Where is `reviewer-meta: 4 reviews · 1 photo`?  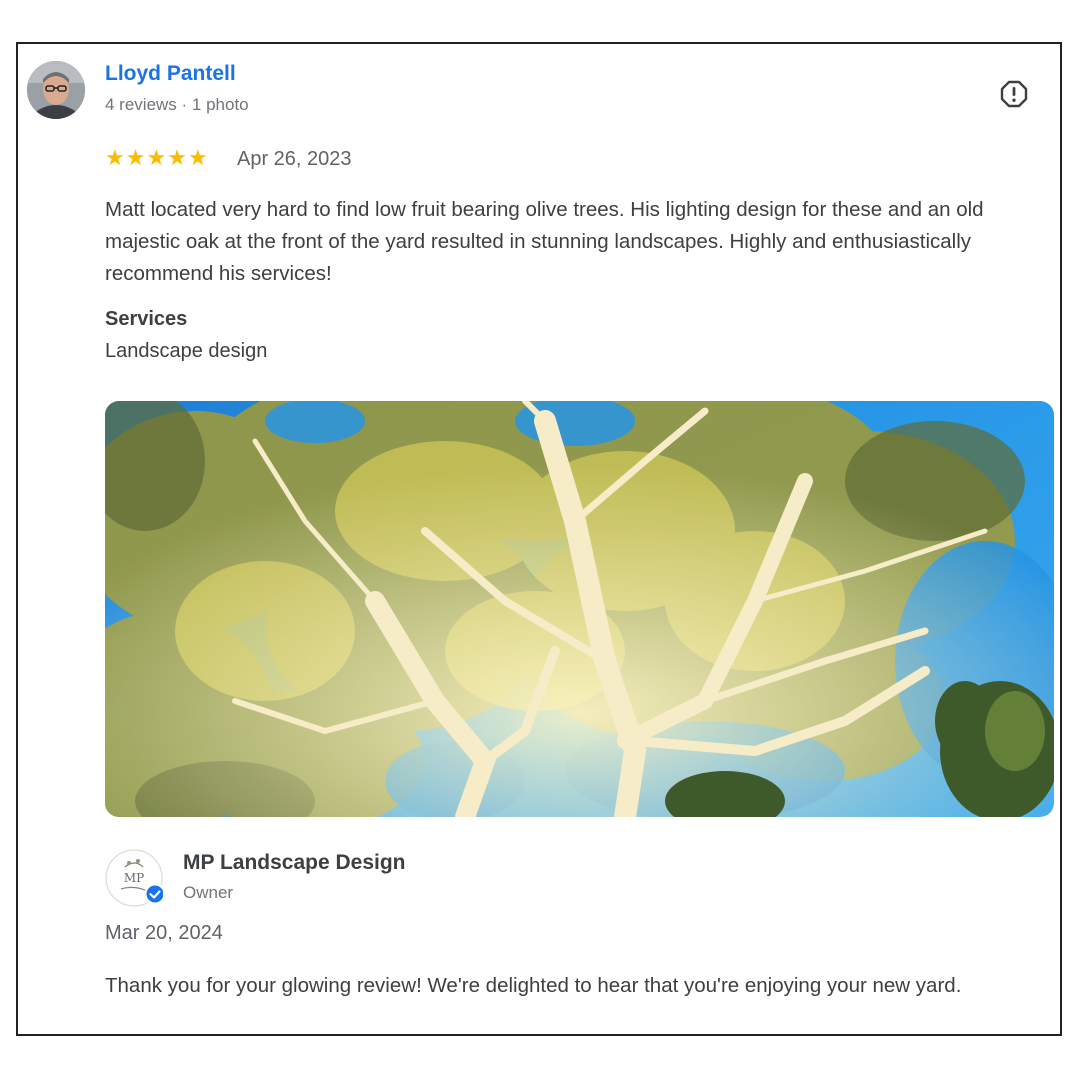
reviewer-meta: 4 reviews · 1 photo is located at coordinates (177, 104).